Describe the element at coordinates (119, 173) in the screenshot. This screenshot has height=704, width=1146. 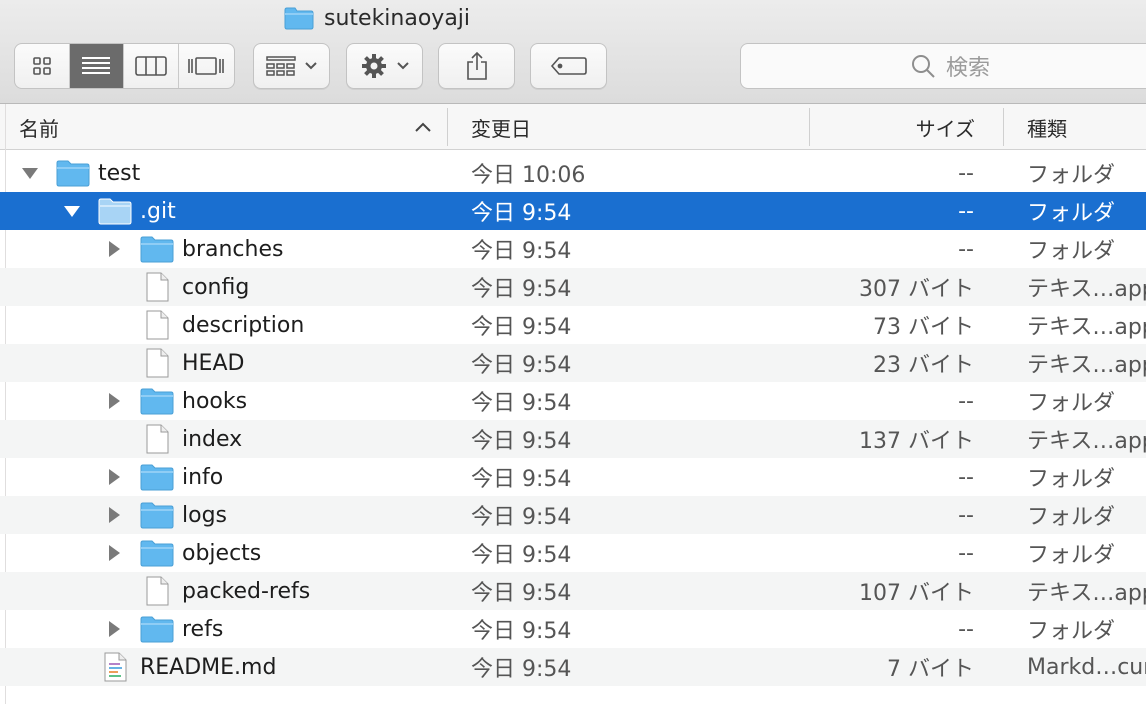
I see `file-name: test` at that location.